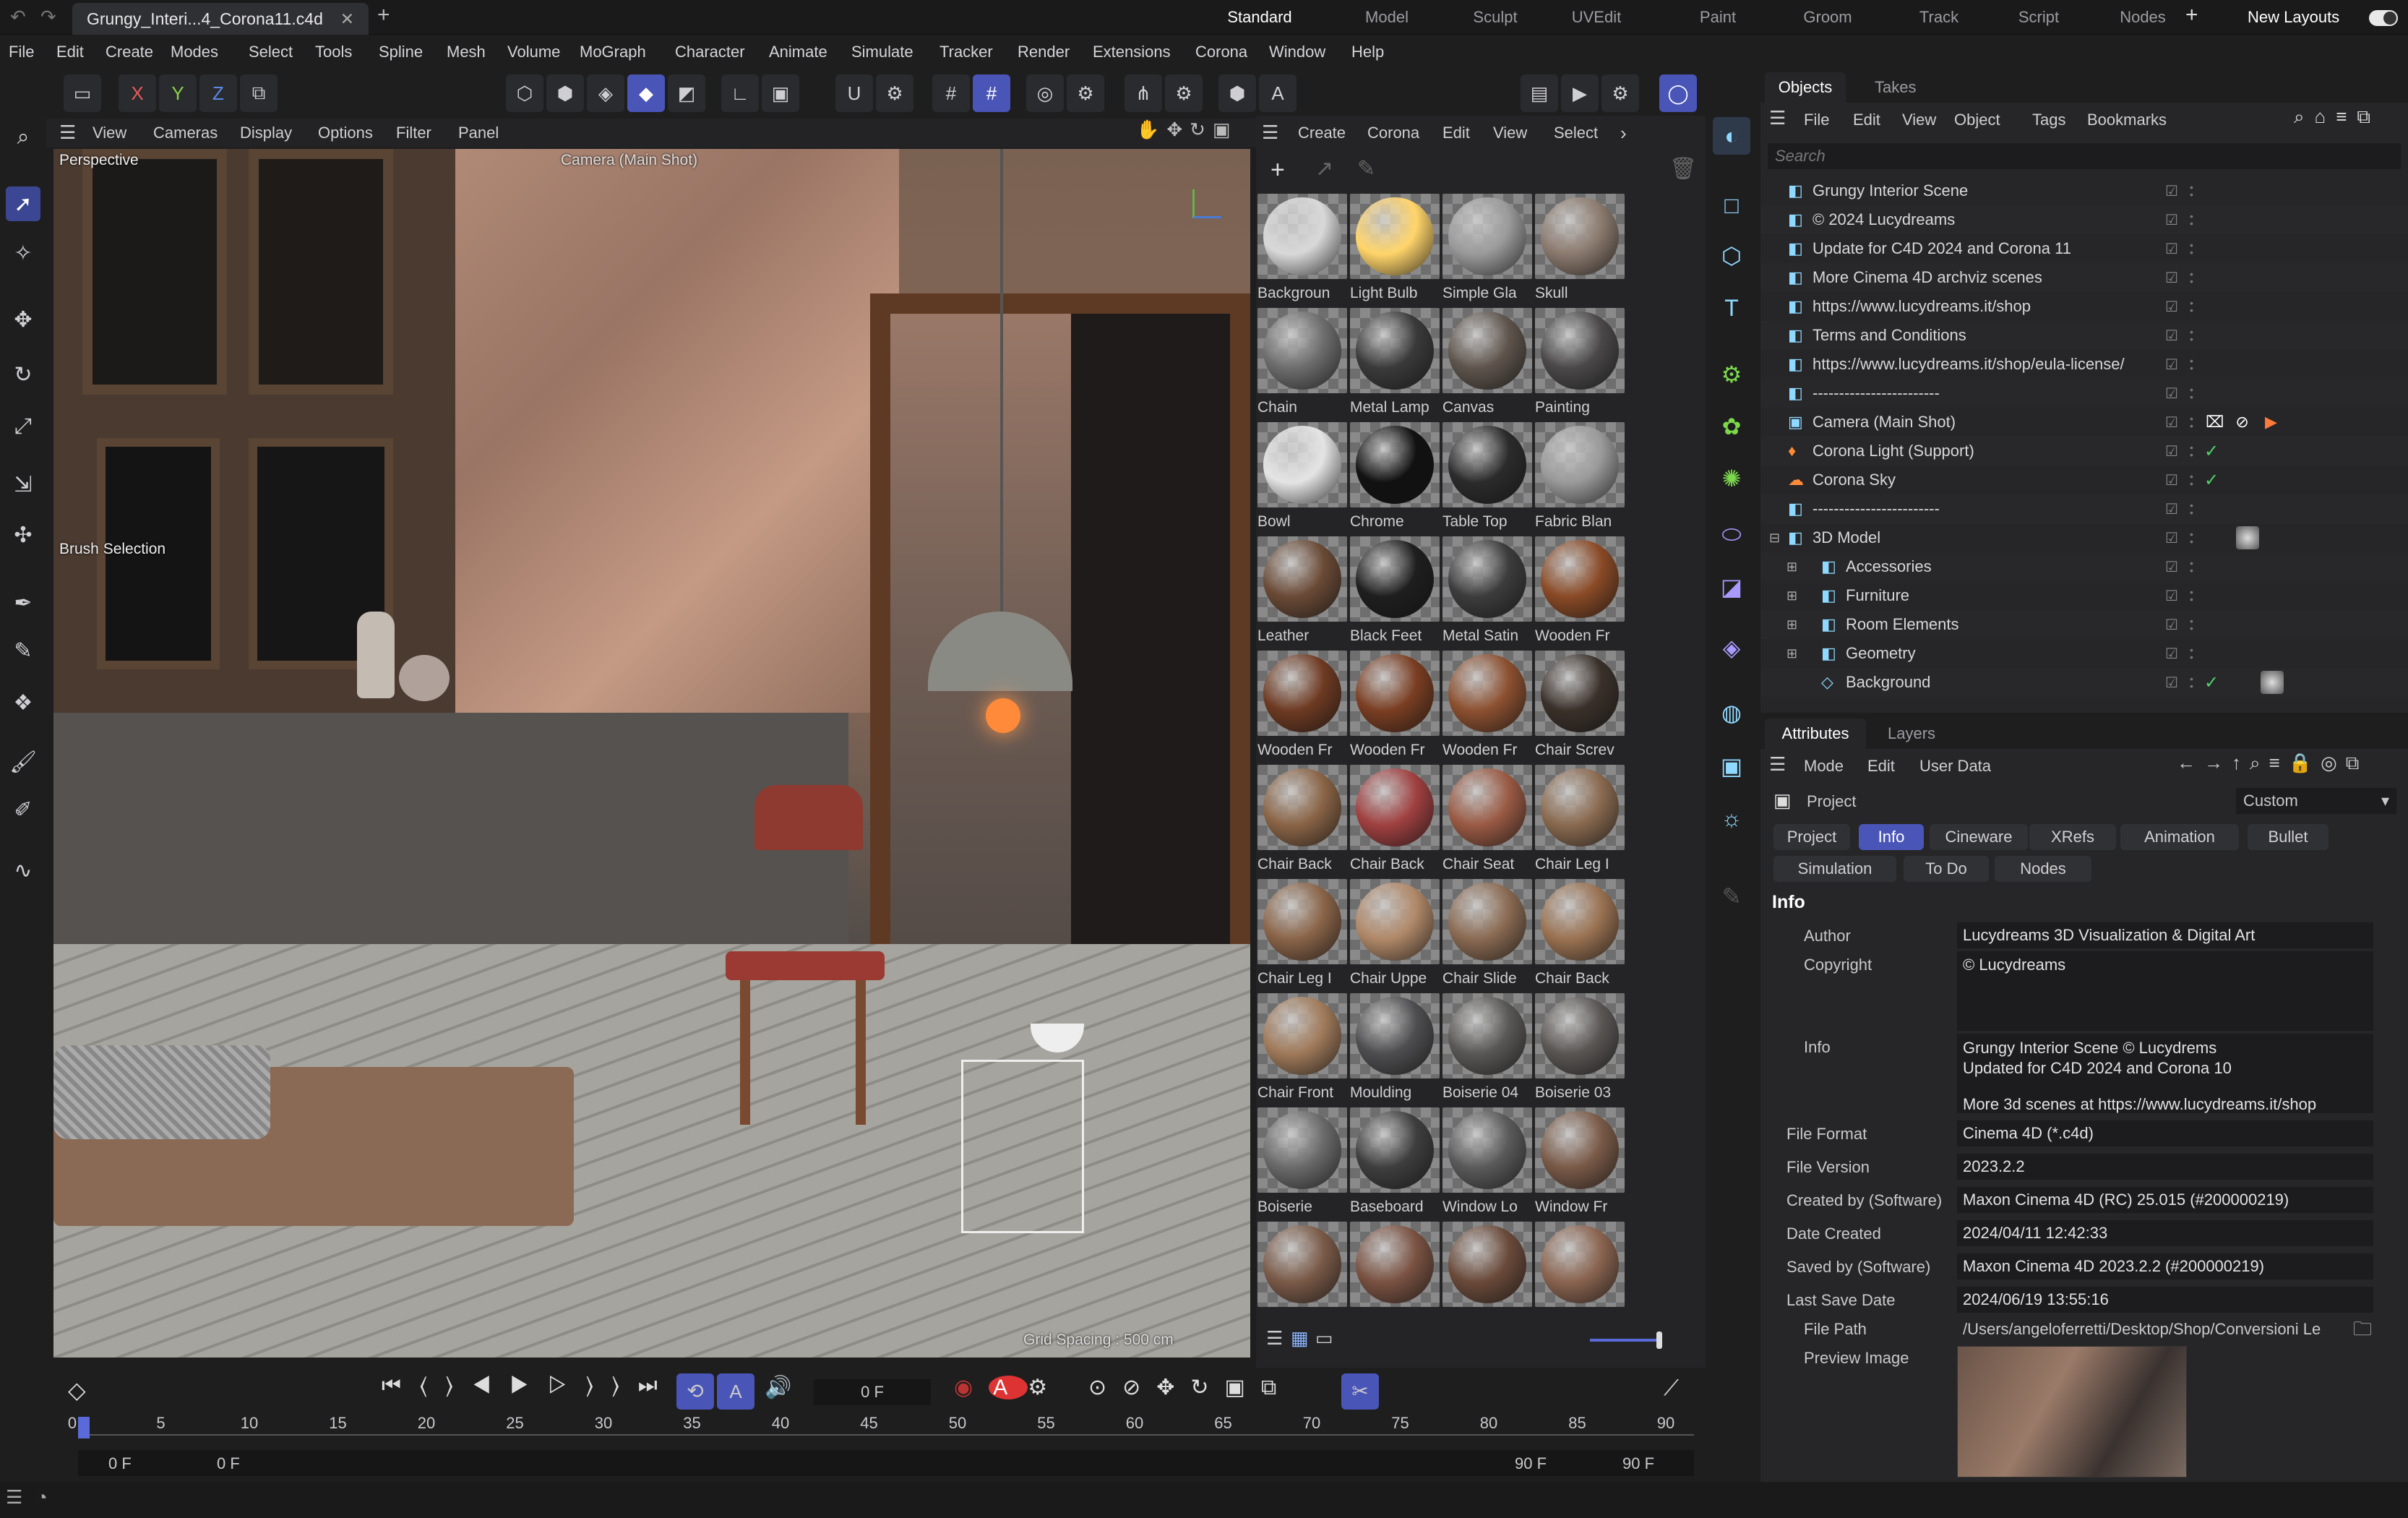  Describe the element at coordinates (1297, 52) in the screenshot. I see `menu-window: Window` at that location.